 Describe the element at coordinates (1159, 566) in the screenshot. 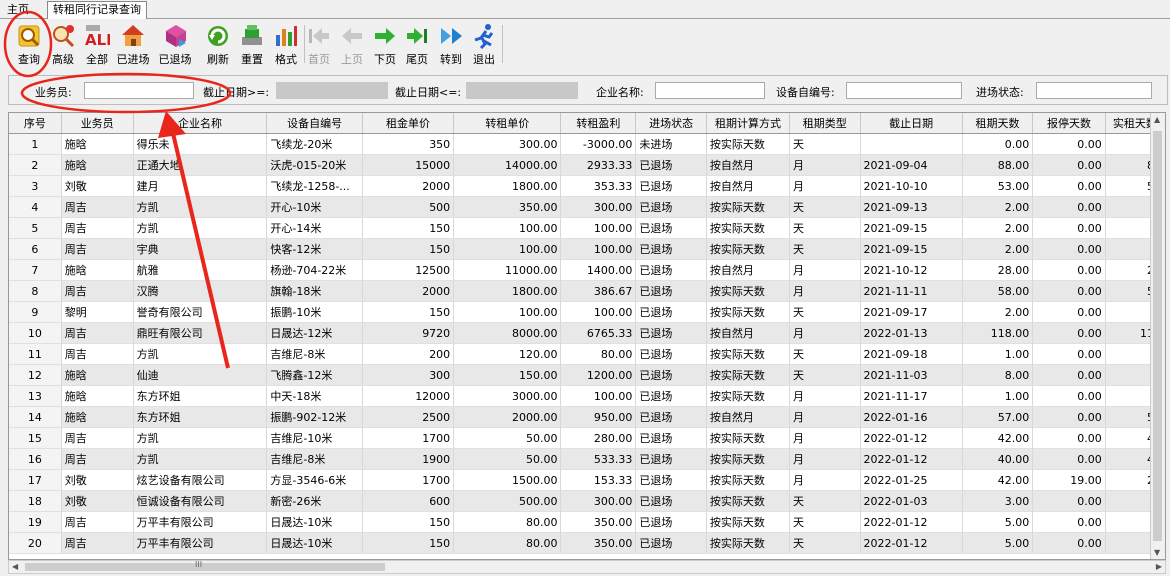

I see `scroll-right-icon: ▶` at that location.